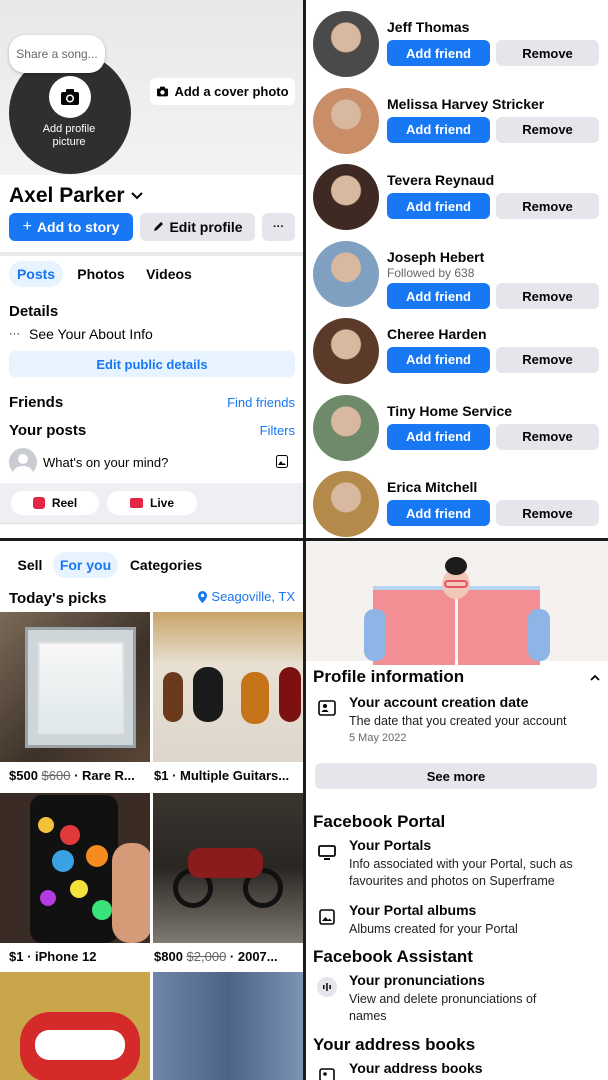 This screenshot has height=1080, width=608. I want to click on chevron-down-icon, so click(136, 196).